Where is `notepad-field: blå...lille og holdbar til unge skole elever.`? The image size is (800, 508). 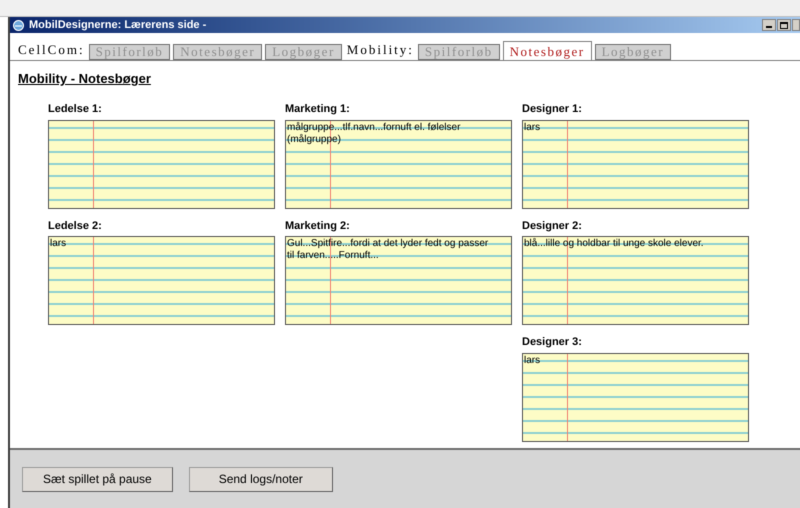 notepad-field: blå...lille og holdbar til unge skole elever. is located at coordinates (635, 280).